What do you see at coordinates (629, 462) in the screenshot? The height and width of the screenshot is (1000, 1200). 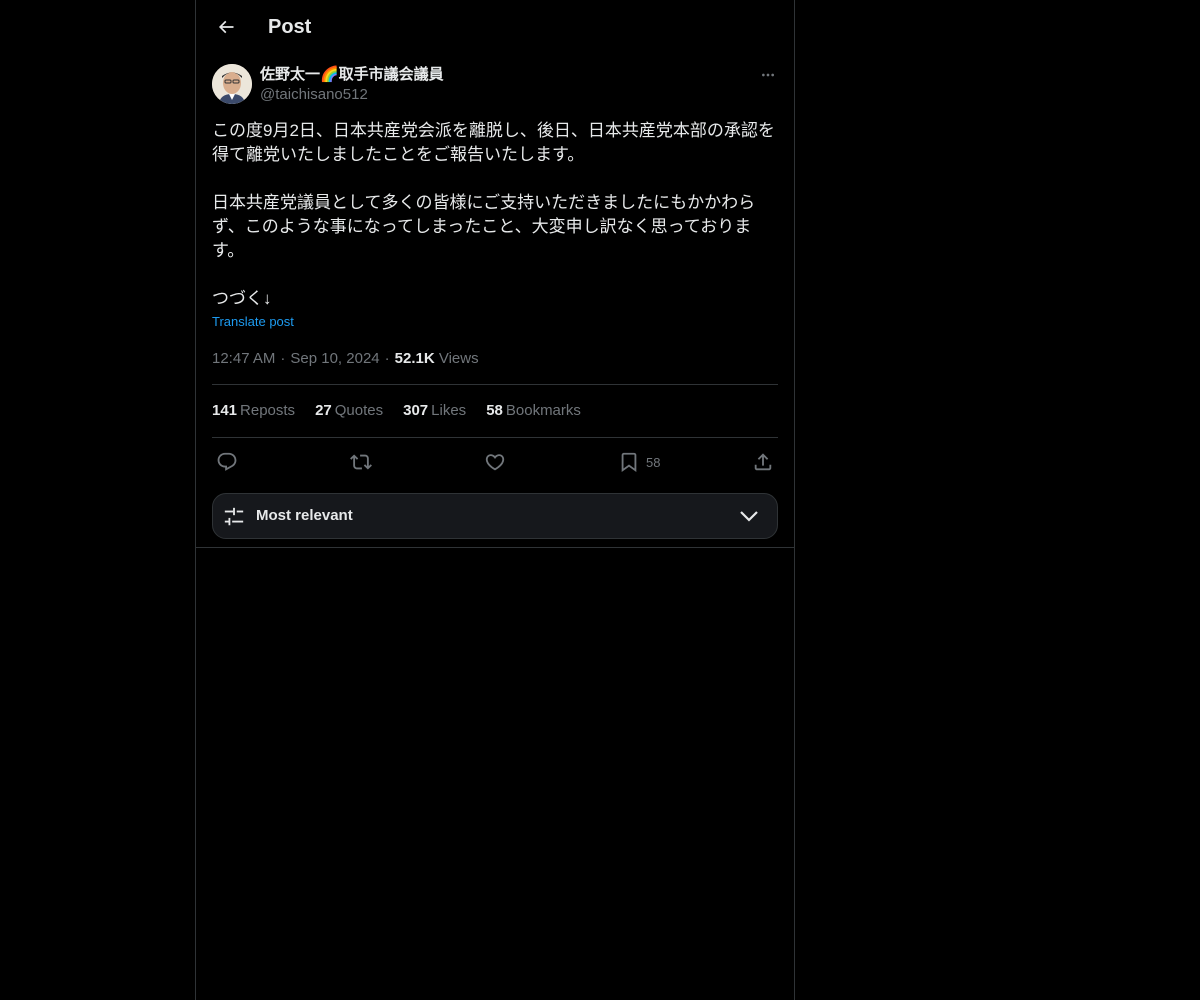 I see `bookmark-icon` at bounding box center [629, 462].